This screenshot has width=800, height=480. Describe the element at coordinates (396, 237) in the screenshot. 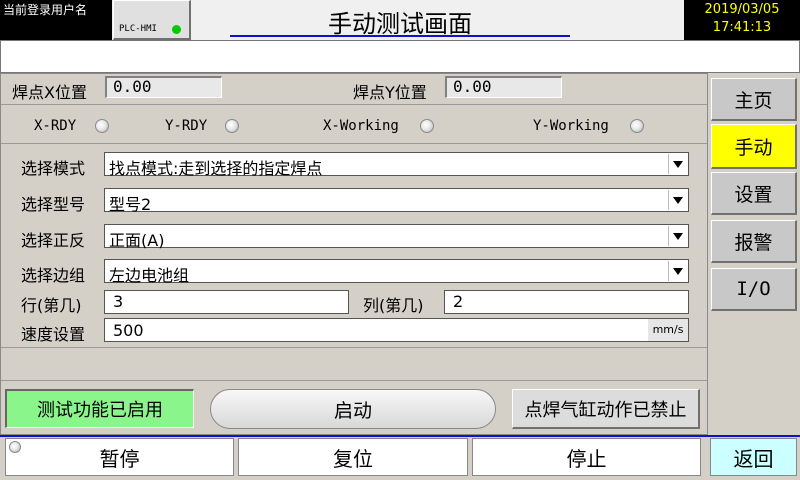

I see `side-select: 正面(A)` at that location.